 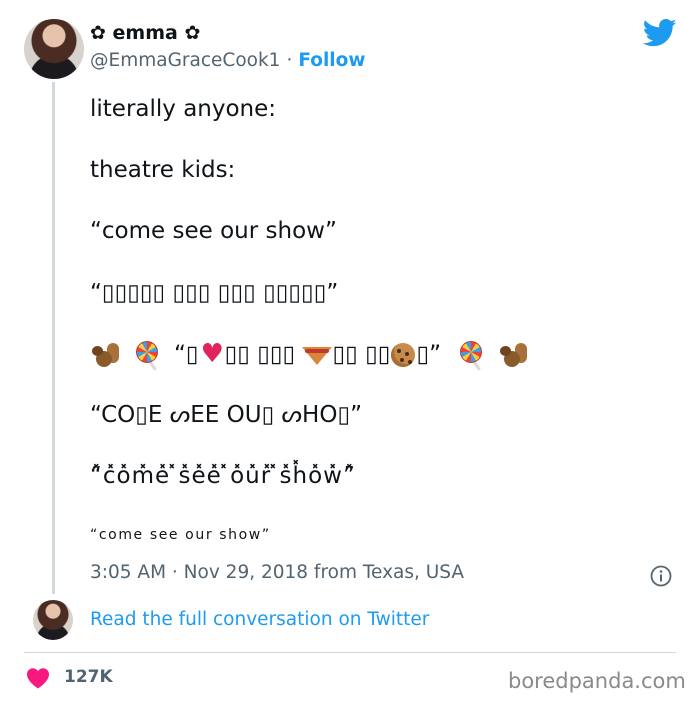 What do you see at coordinates (660, 33) in the screenshot?
I see `twitter-bird-icon` at bounding box center [660, 33].